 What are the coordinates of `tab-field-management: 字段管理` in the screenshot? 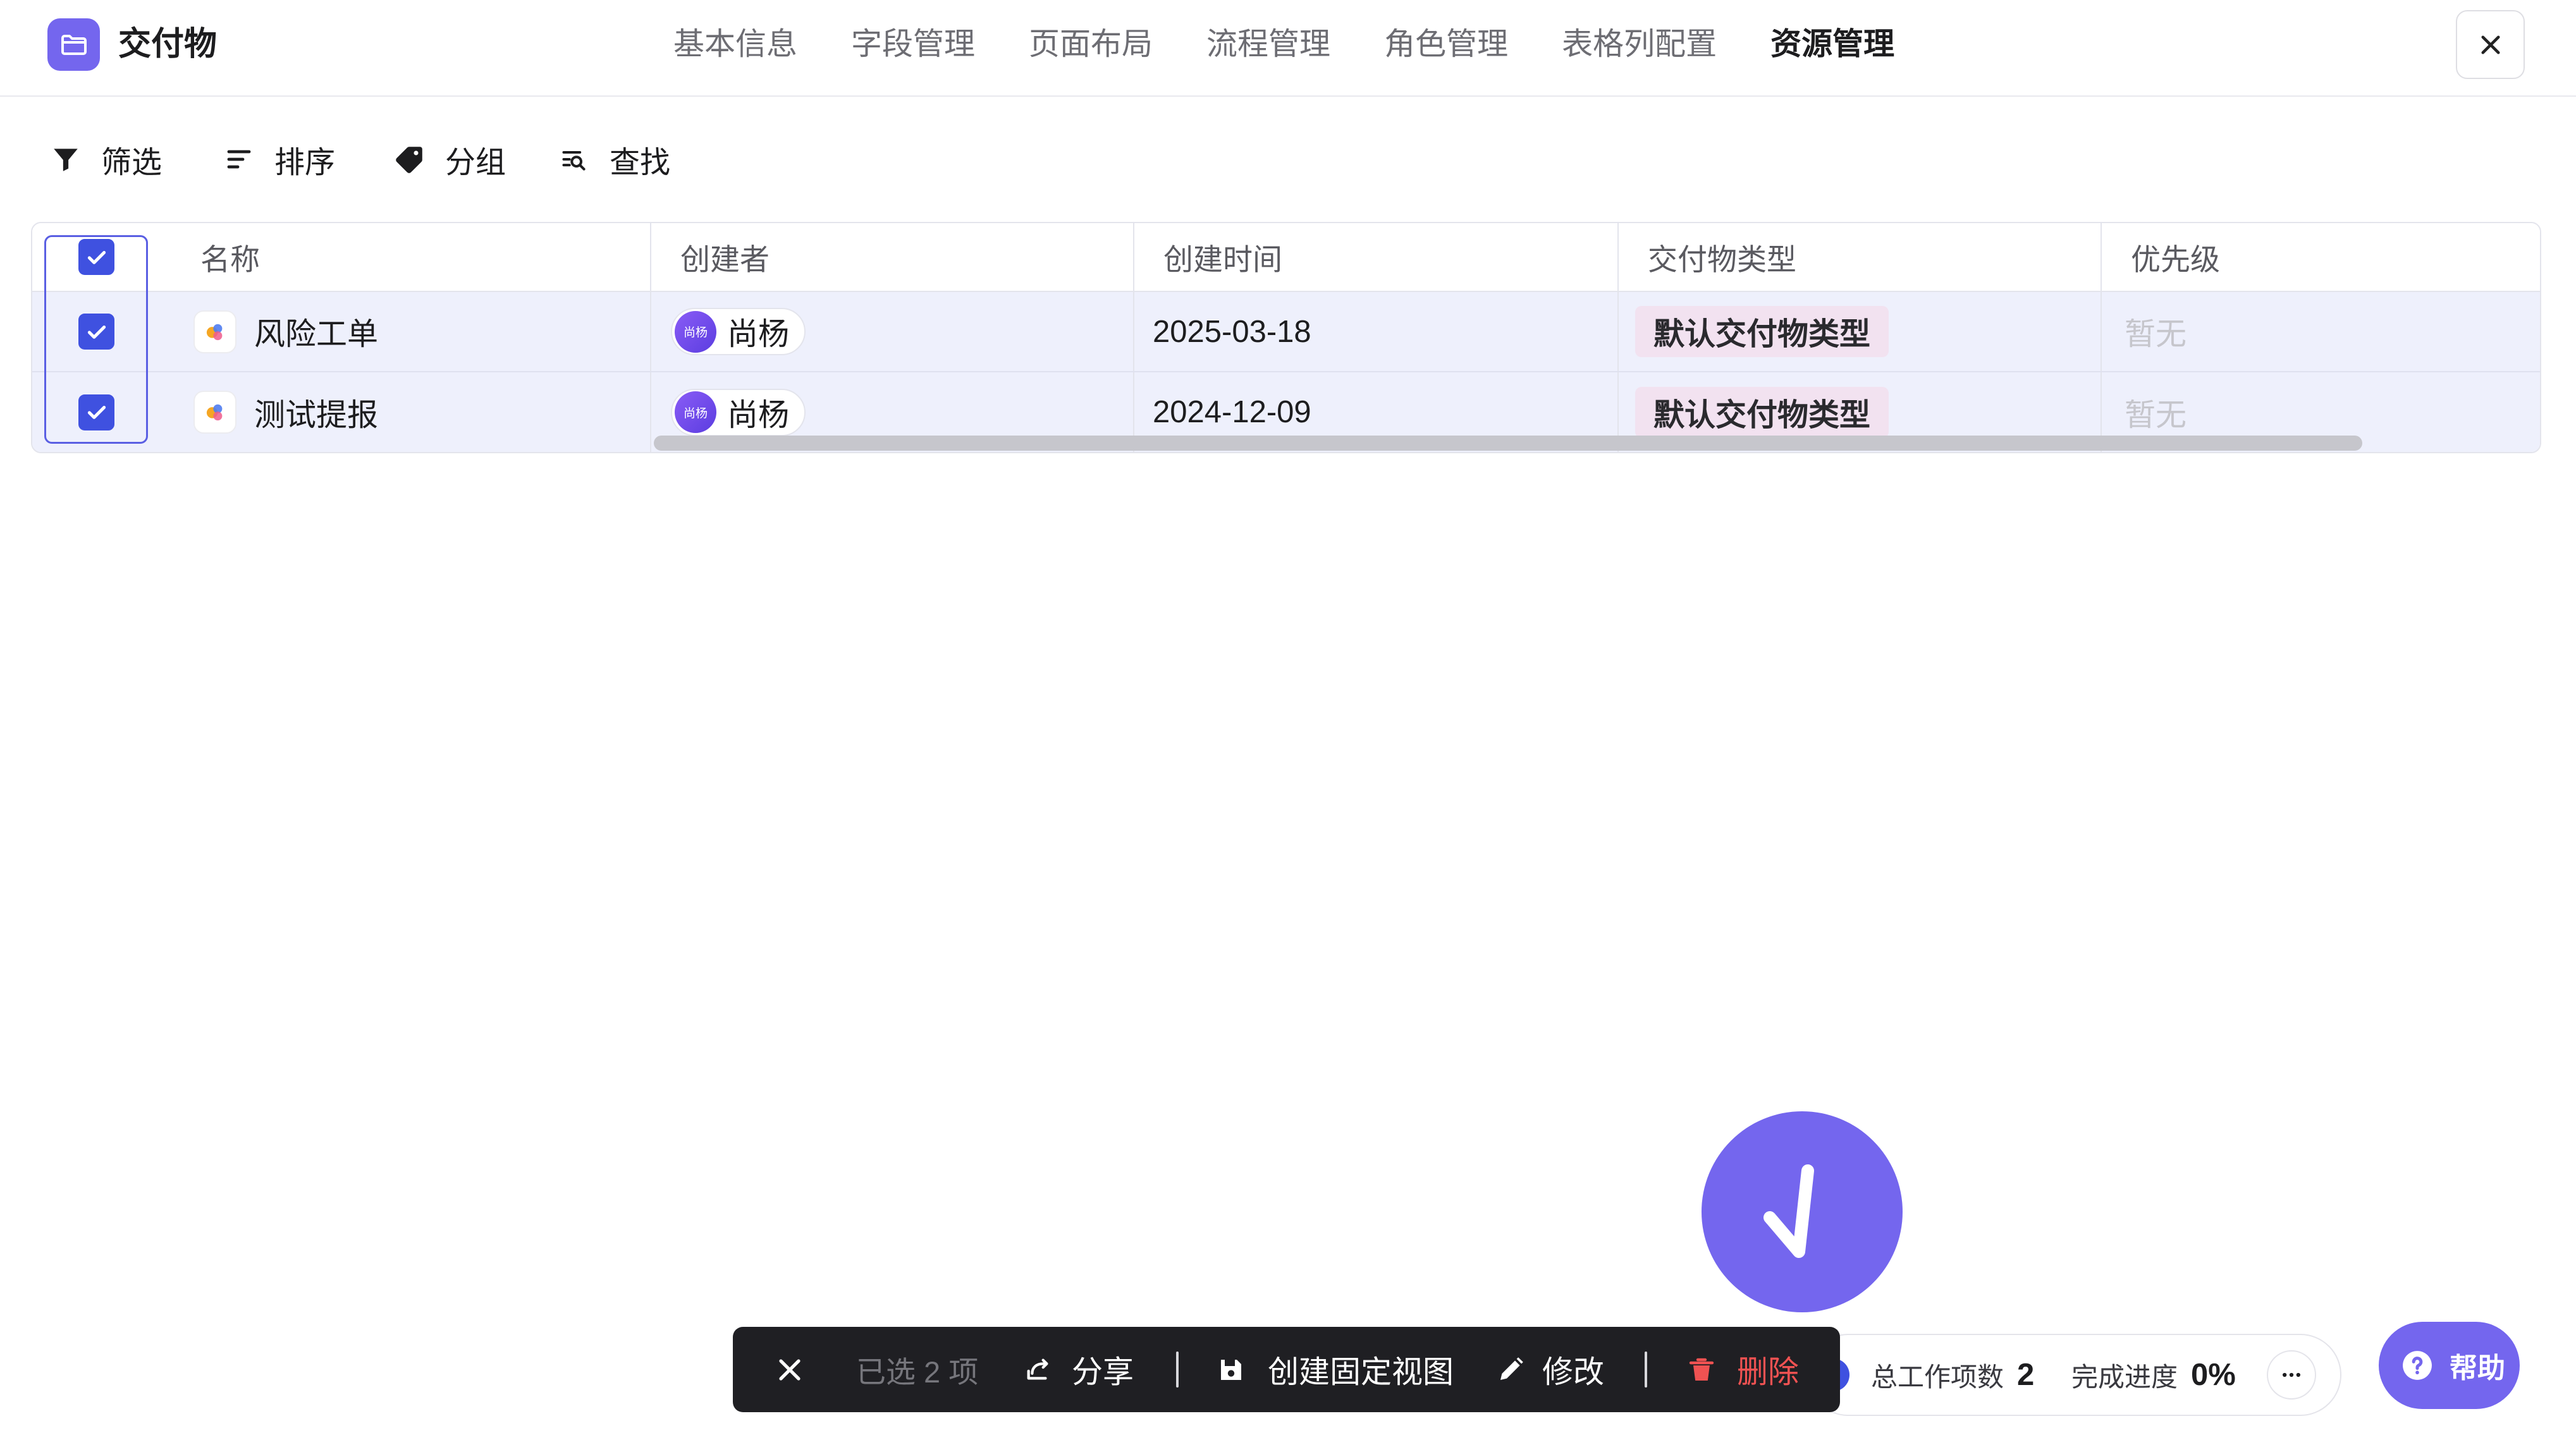 It's located at (913, 44).